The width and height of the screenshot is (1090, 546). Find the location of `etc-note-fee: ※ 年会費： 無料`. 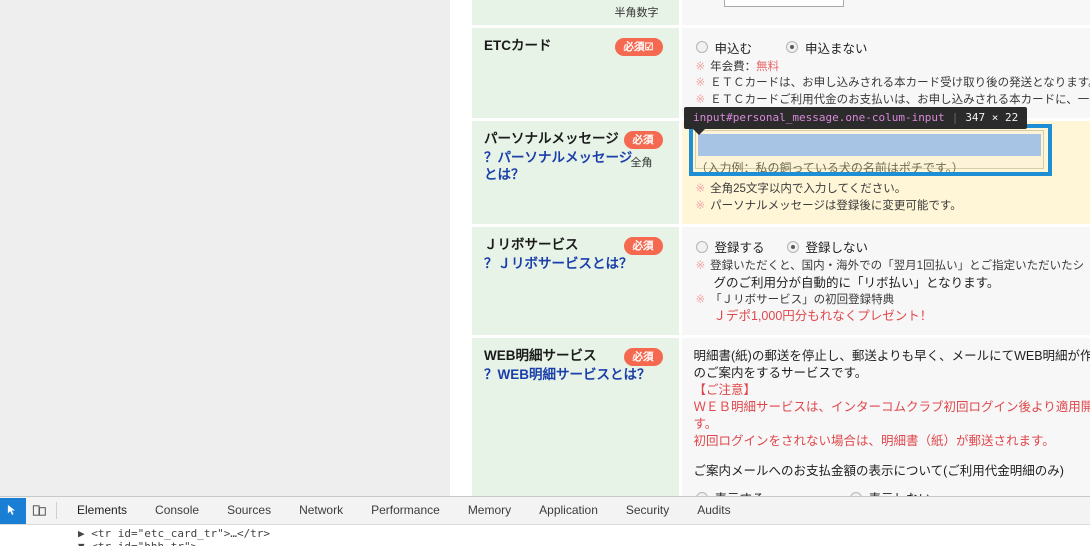

etc-note-fee: ※ 年会費： 無料 is located at coordinates (893, 68).